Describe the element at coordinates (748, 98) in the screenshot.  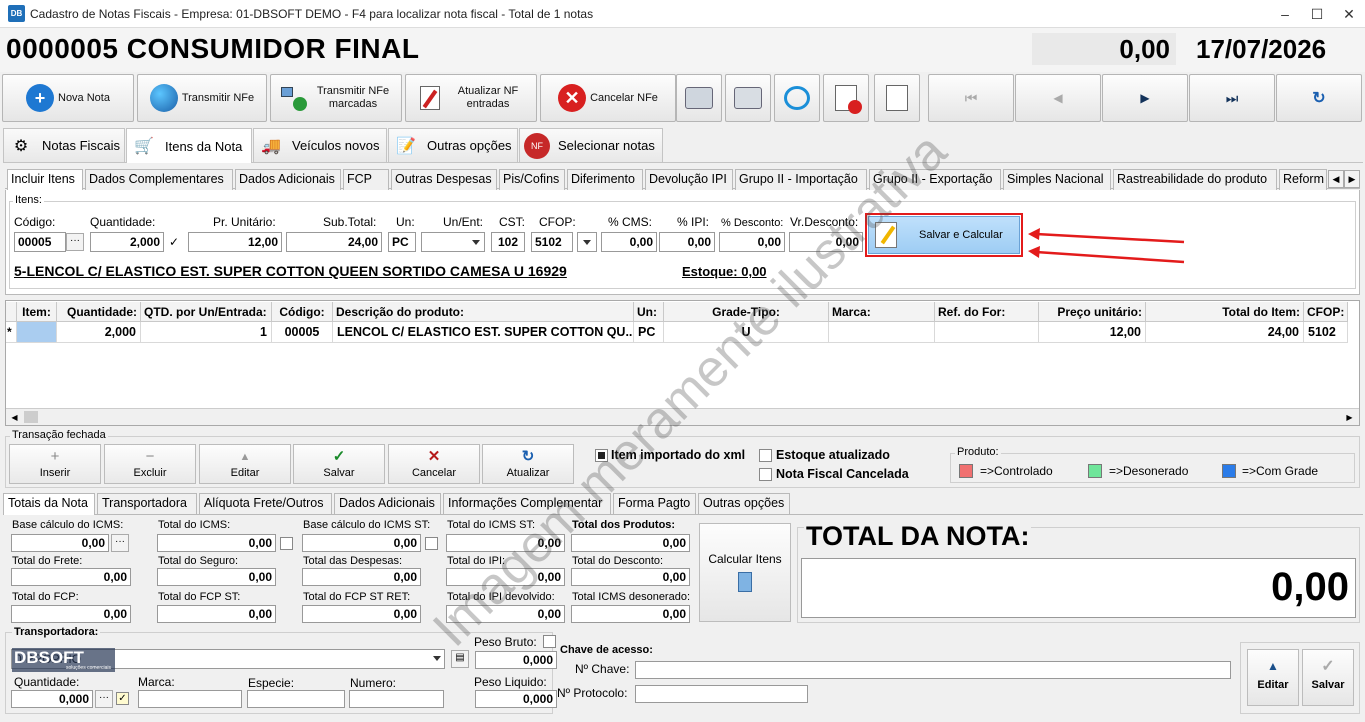
I see `print-preview-button` at that location.